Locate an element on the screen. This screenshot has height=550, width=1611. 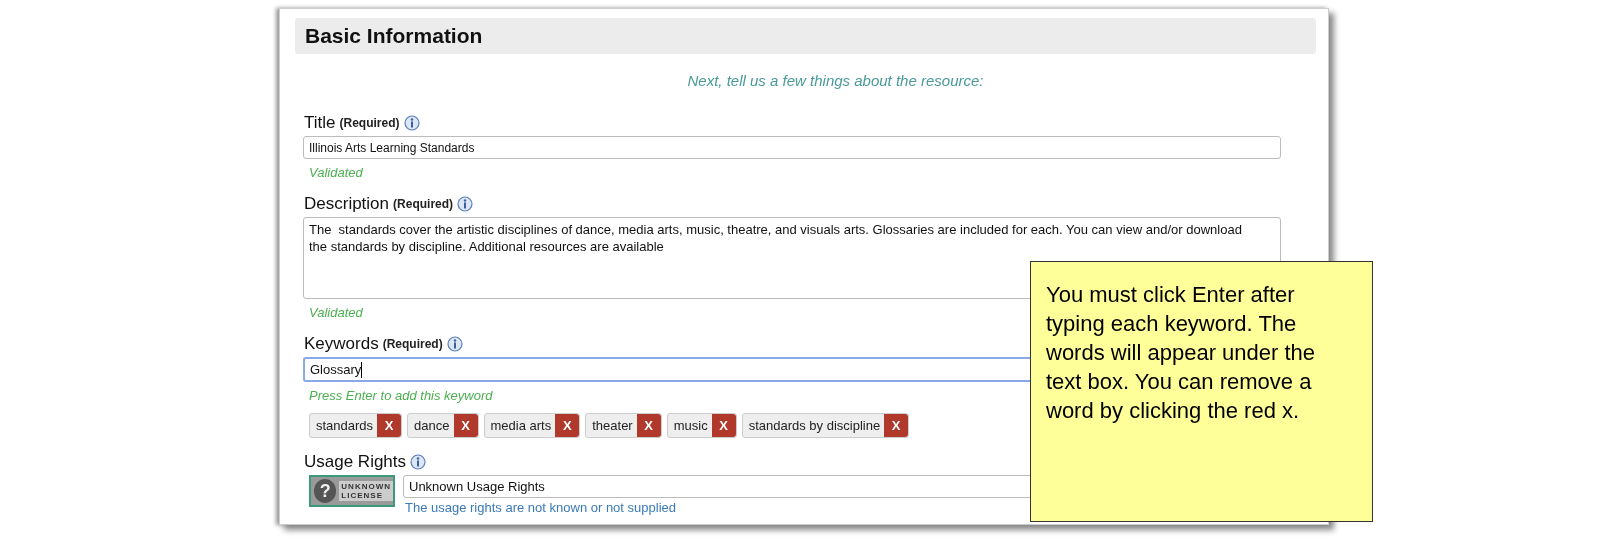
tag-label: standards by discipline is located at coordinates (814, 425).